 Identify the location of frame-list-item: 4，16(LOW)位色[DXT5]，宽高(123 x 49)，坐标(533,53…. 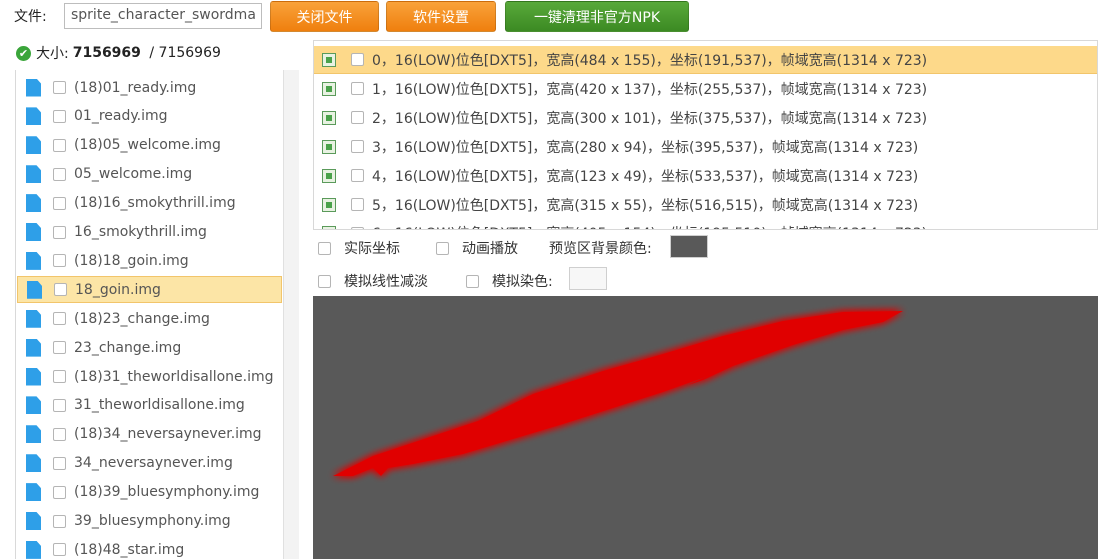
(705, 176).